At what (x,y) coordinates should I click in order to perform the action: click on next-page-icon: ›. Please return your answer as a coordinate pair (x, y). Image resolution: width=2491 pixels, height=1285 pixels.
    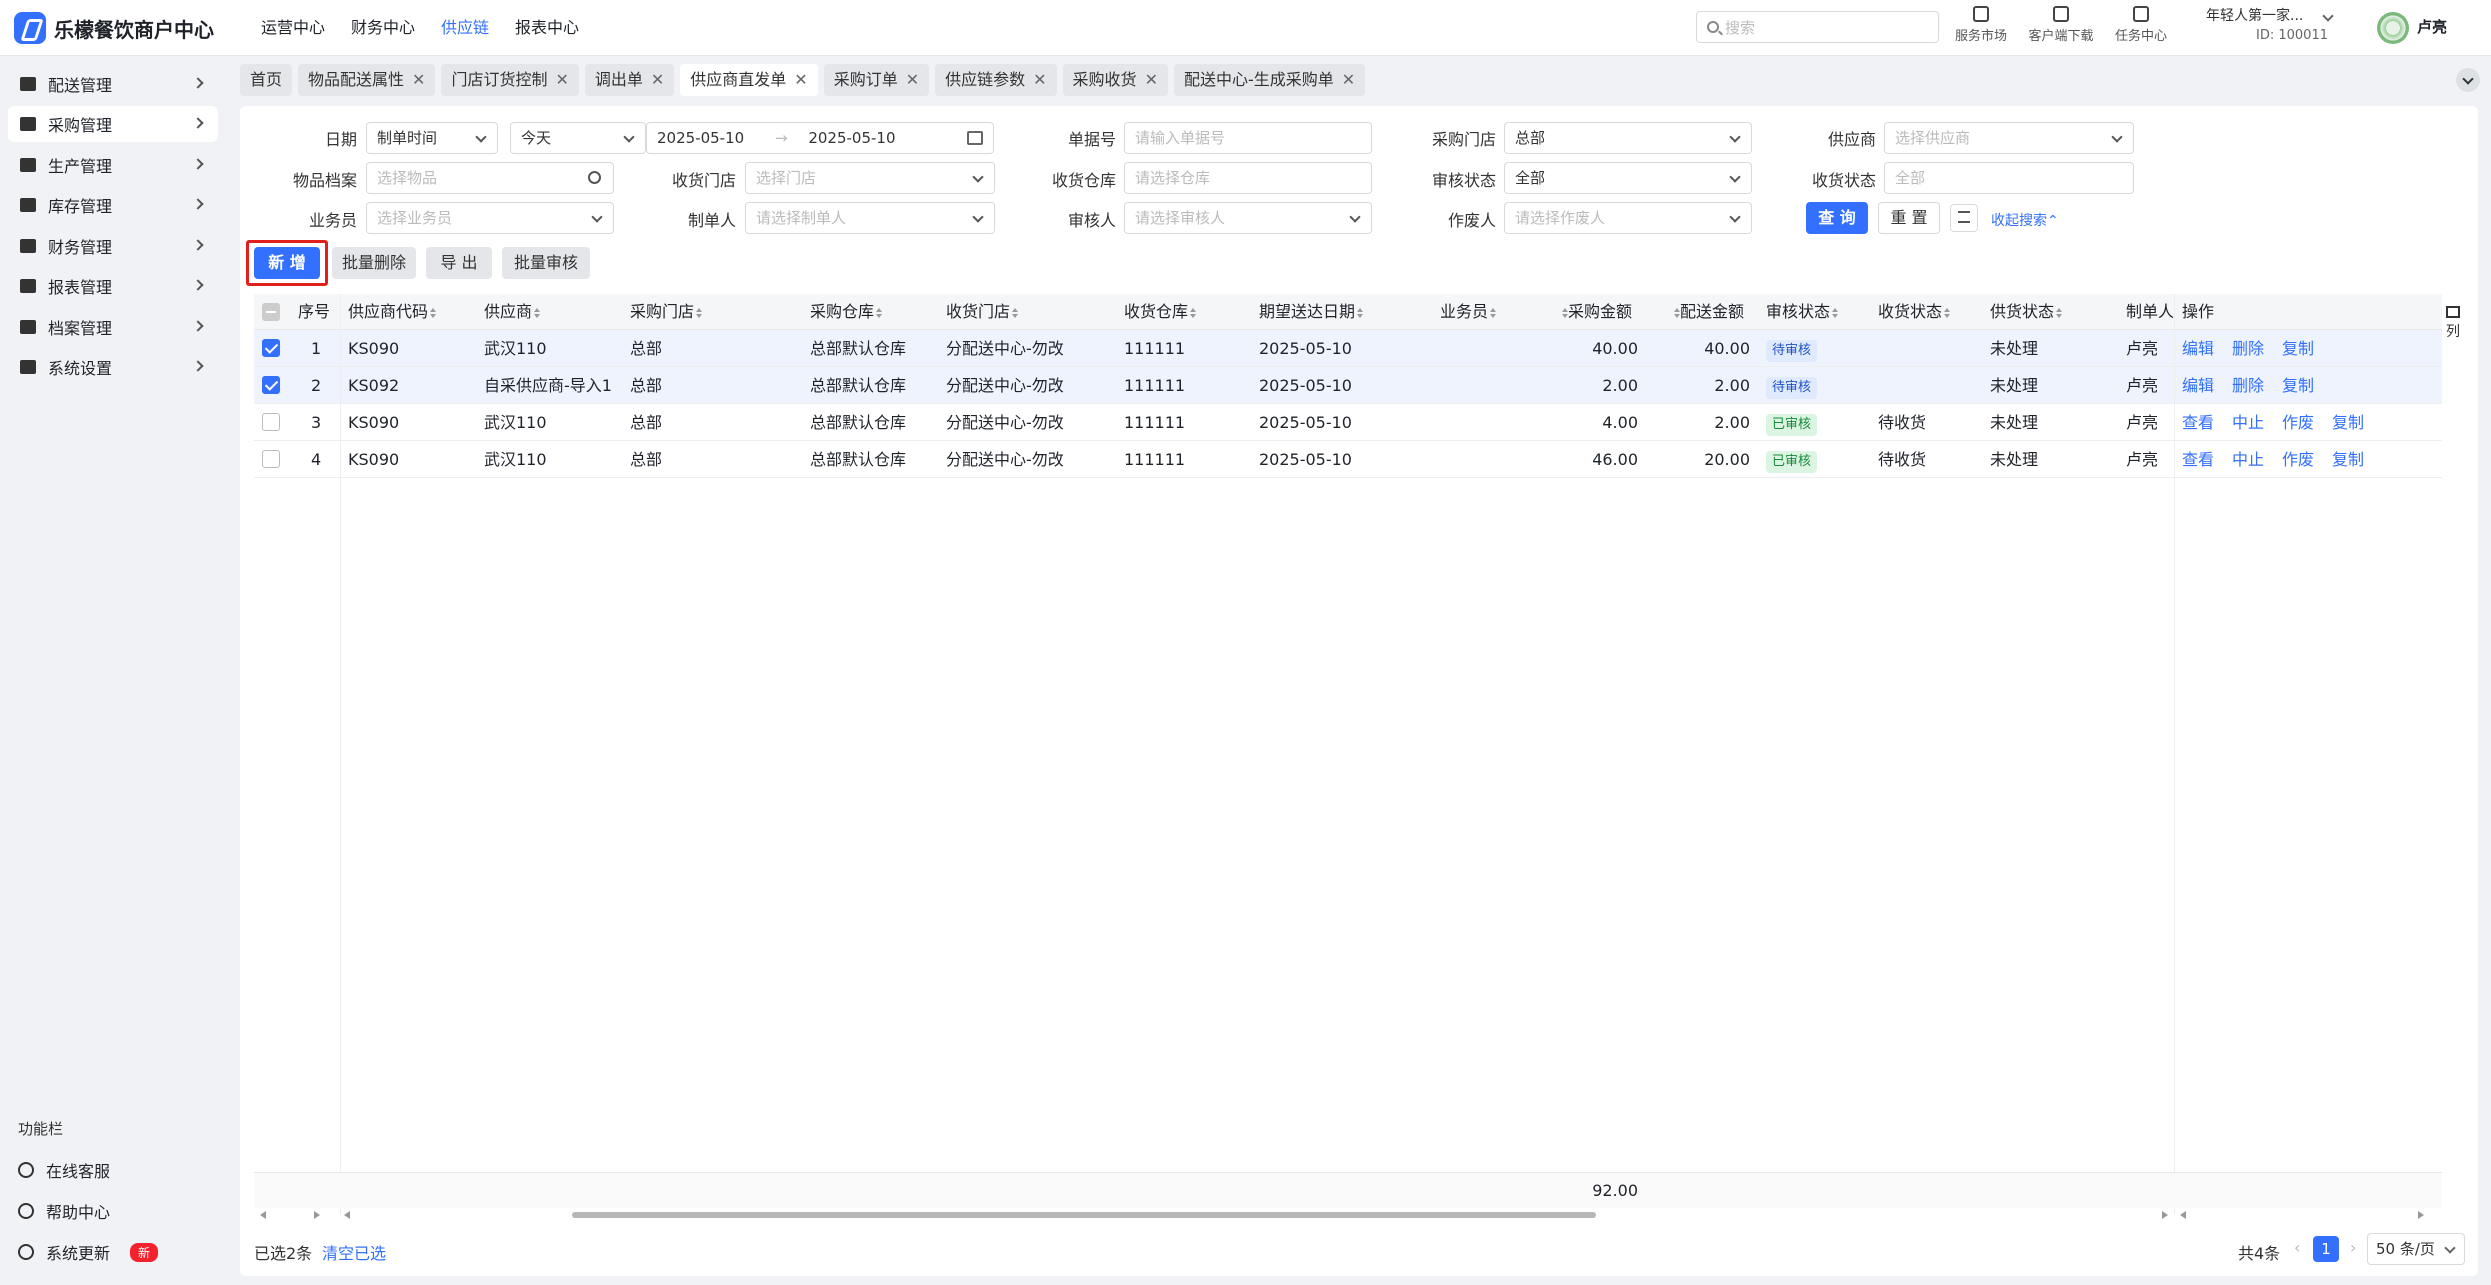
    Looking at the image, I should click on (2353, 1247).